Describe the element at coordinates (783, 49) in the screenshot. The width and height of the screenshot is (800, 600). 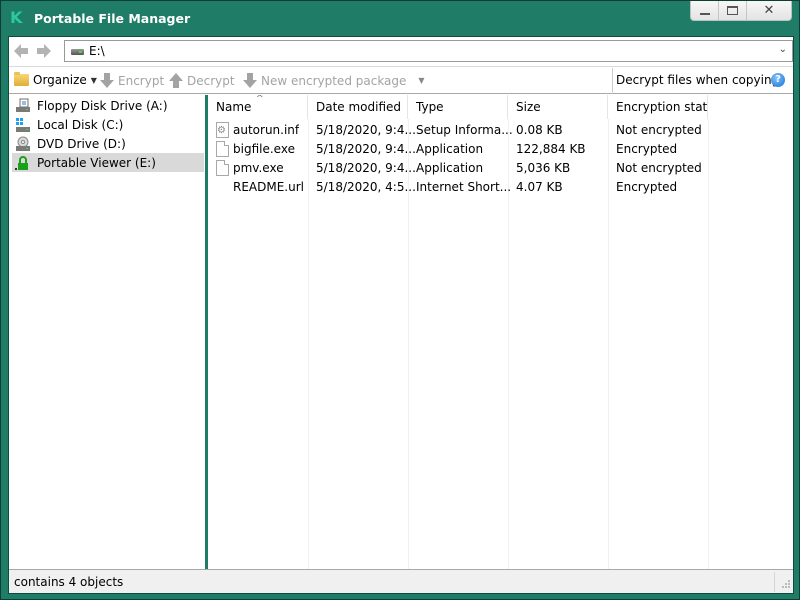
I see `chevron-down-icon: ⌄` at that location.